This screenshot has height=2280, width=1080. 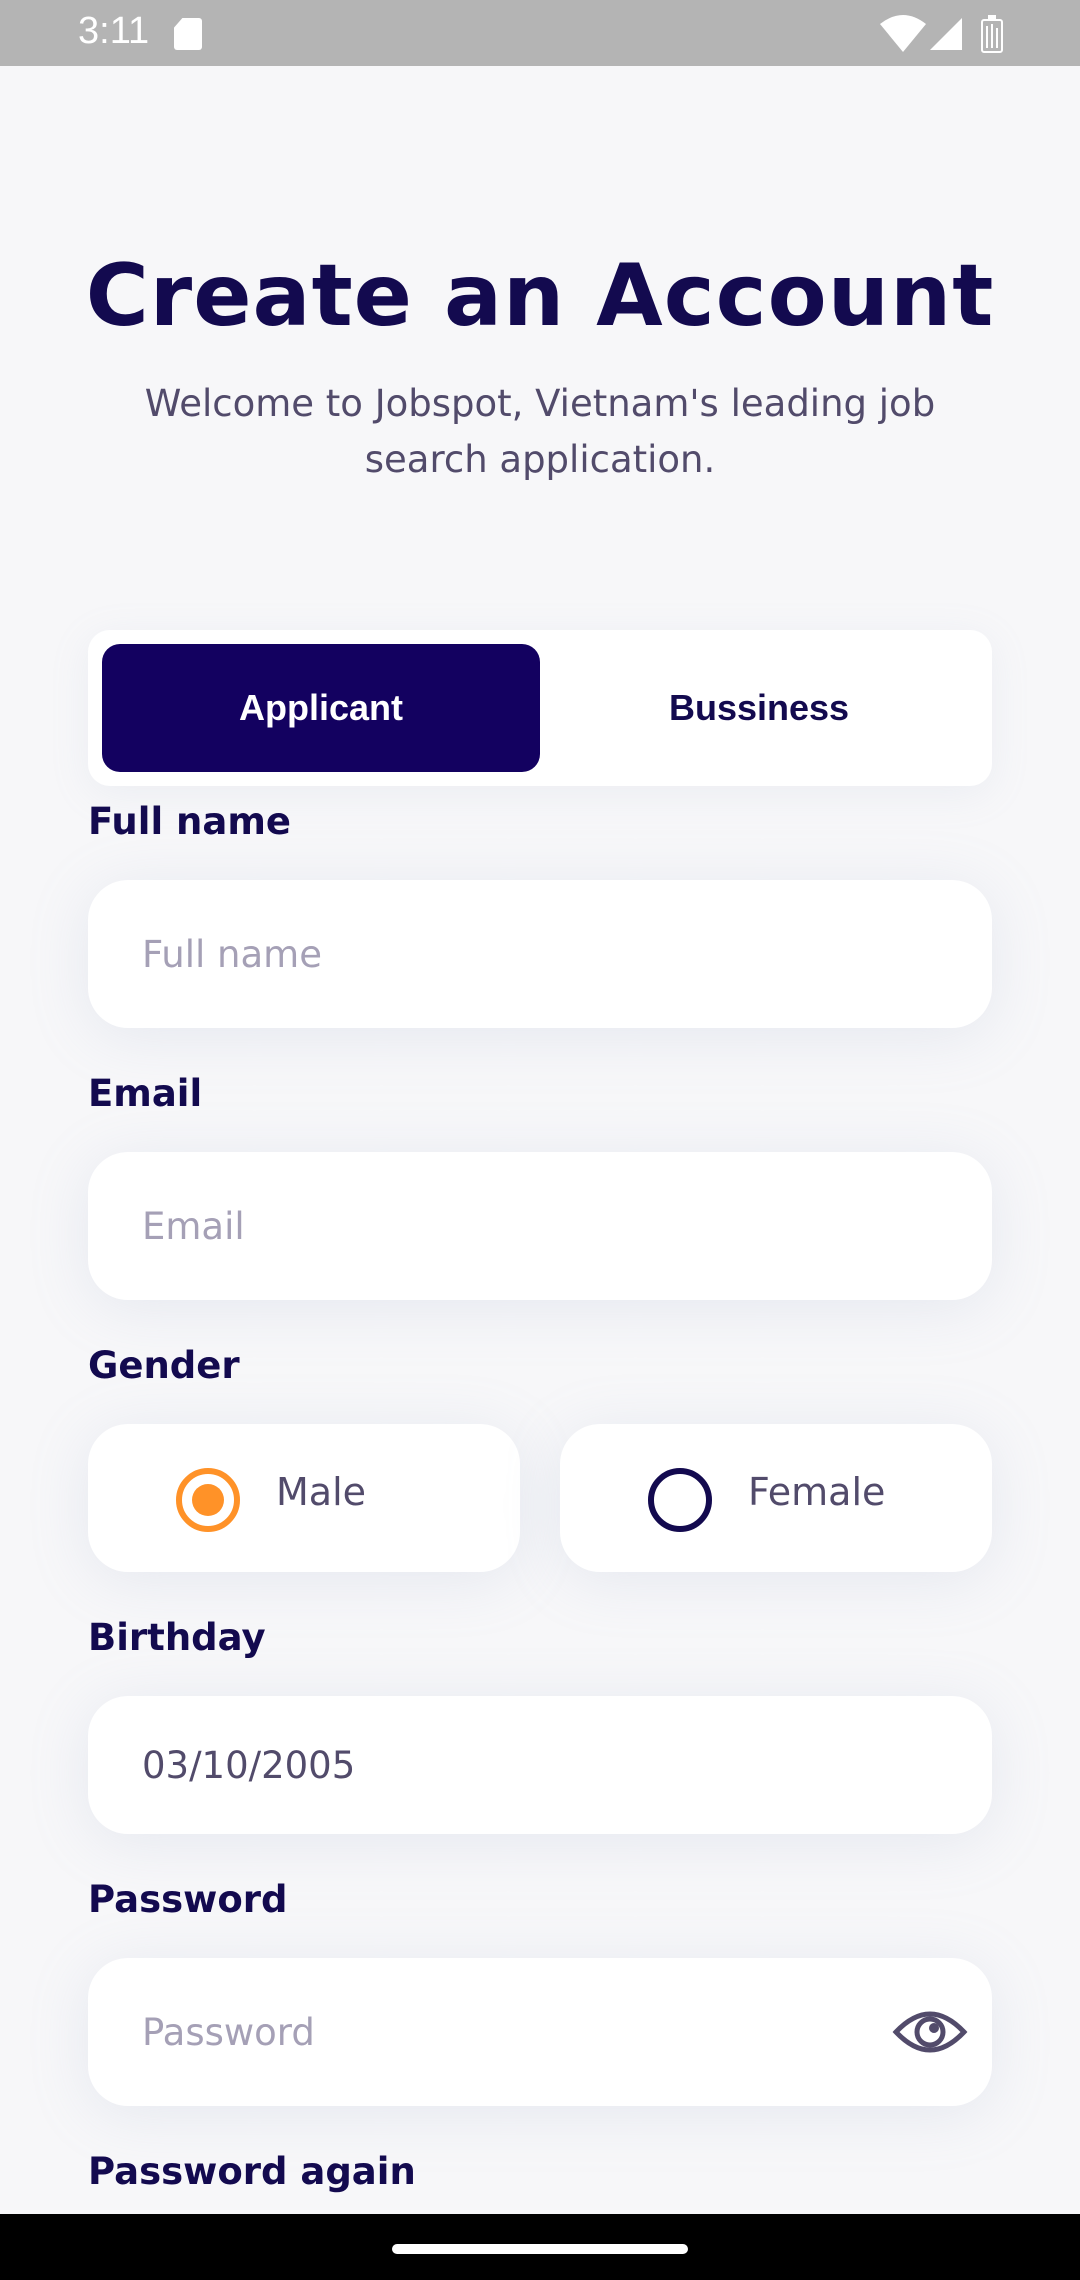 What do you see at coordinates (177, 1637) in the screenshot?
I see `birthday-label: Birthday` at bounding box center [177, 1637].